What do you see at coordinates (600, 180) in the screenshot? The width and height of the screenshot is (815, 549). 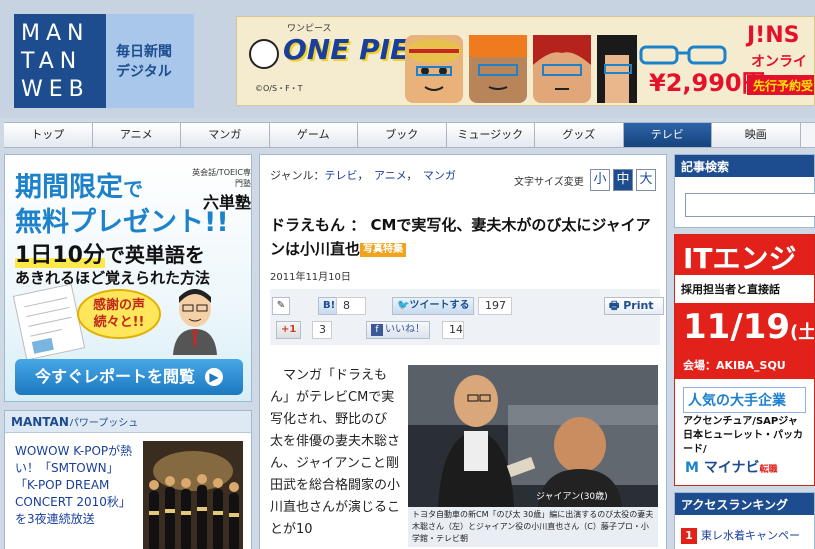 I see `font-size-small-button: 小` at bounding box center [600, 180].